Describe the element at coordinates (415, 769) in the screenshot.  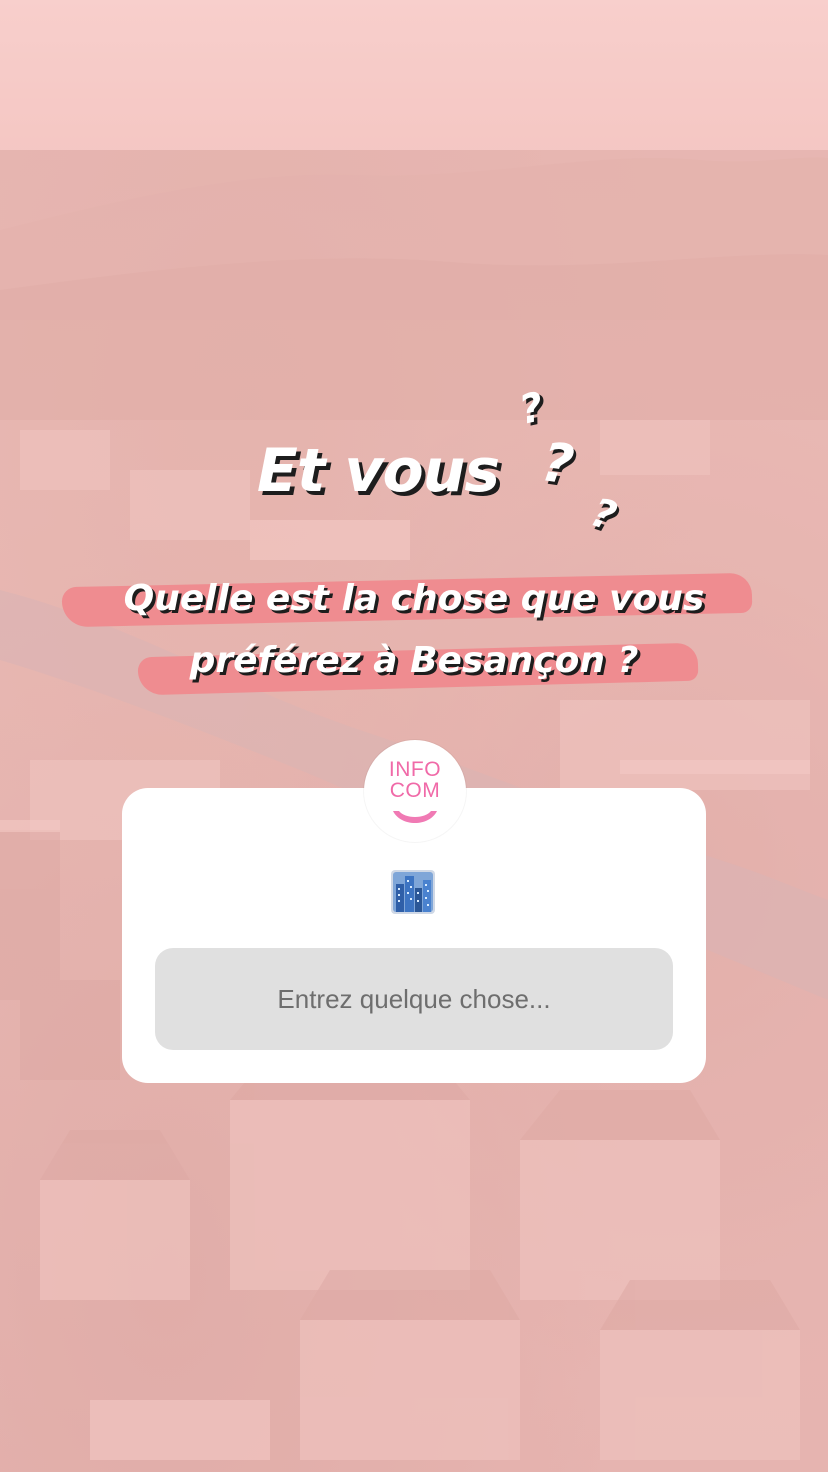
I see `avatar-logo-line-1: INFO` at that location.